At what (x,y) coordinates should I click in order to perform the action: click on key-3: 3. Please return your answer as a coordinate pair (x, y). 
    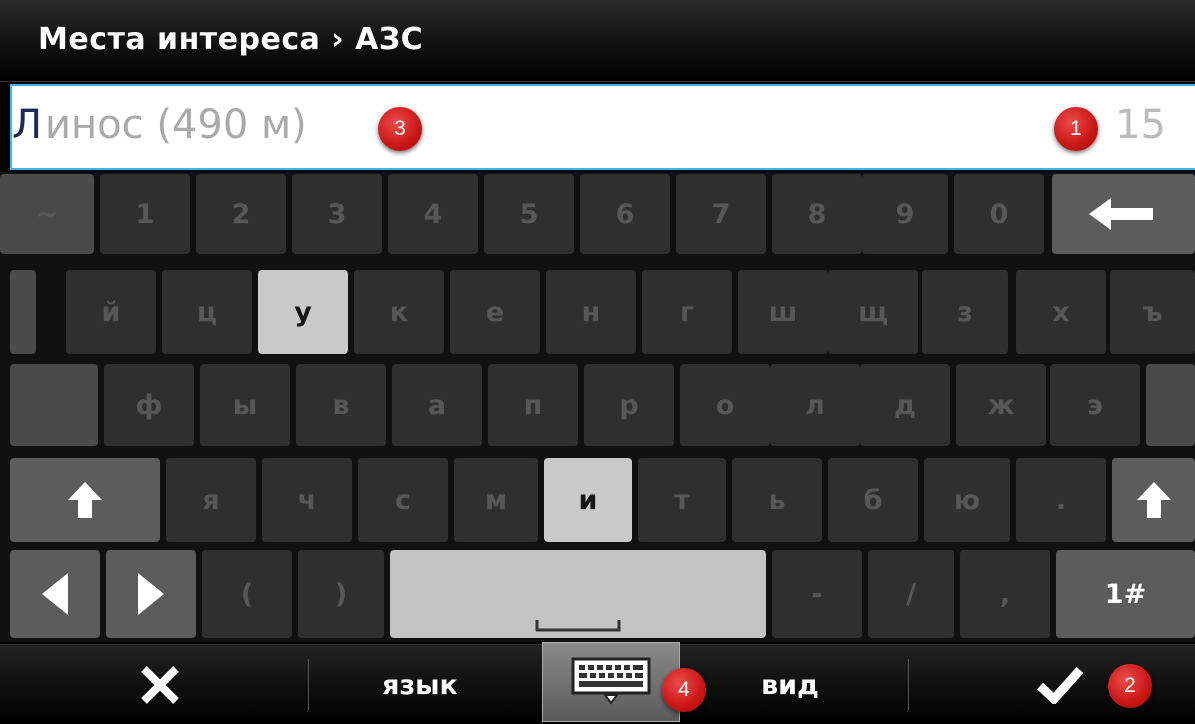
    Looking at the image, I should click on (337, 214).